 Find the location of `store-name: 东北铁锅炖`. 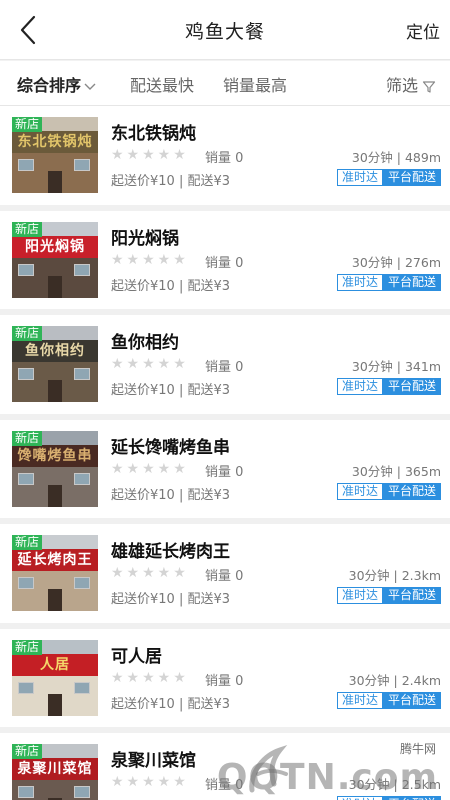

store-name: 东北铁锅炖 is located at coordinates (153, 134).